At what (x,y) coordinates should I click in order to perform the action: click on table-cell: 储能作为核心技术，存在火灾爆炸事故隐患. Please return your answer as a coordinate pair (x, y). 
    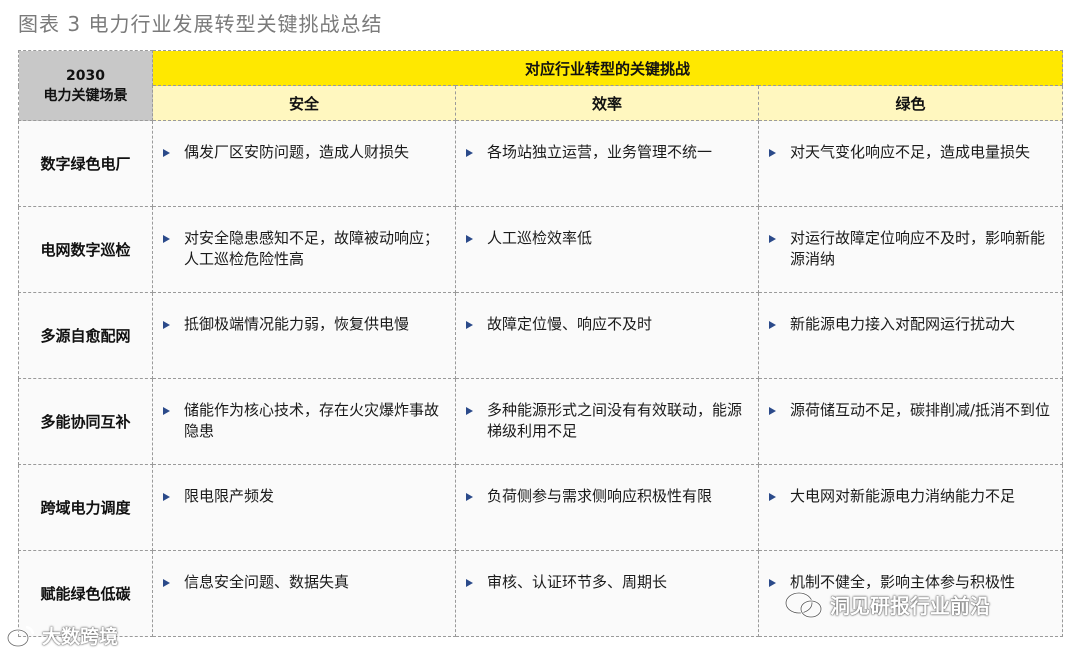
    Looking at the image, I should click on (304, 421).